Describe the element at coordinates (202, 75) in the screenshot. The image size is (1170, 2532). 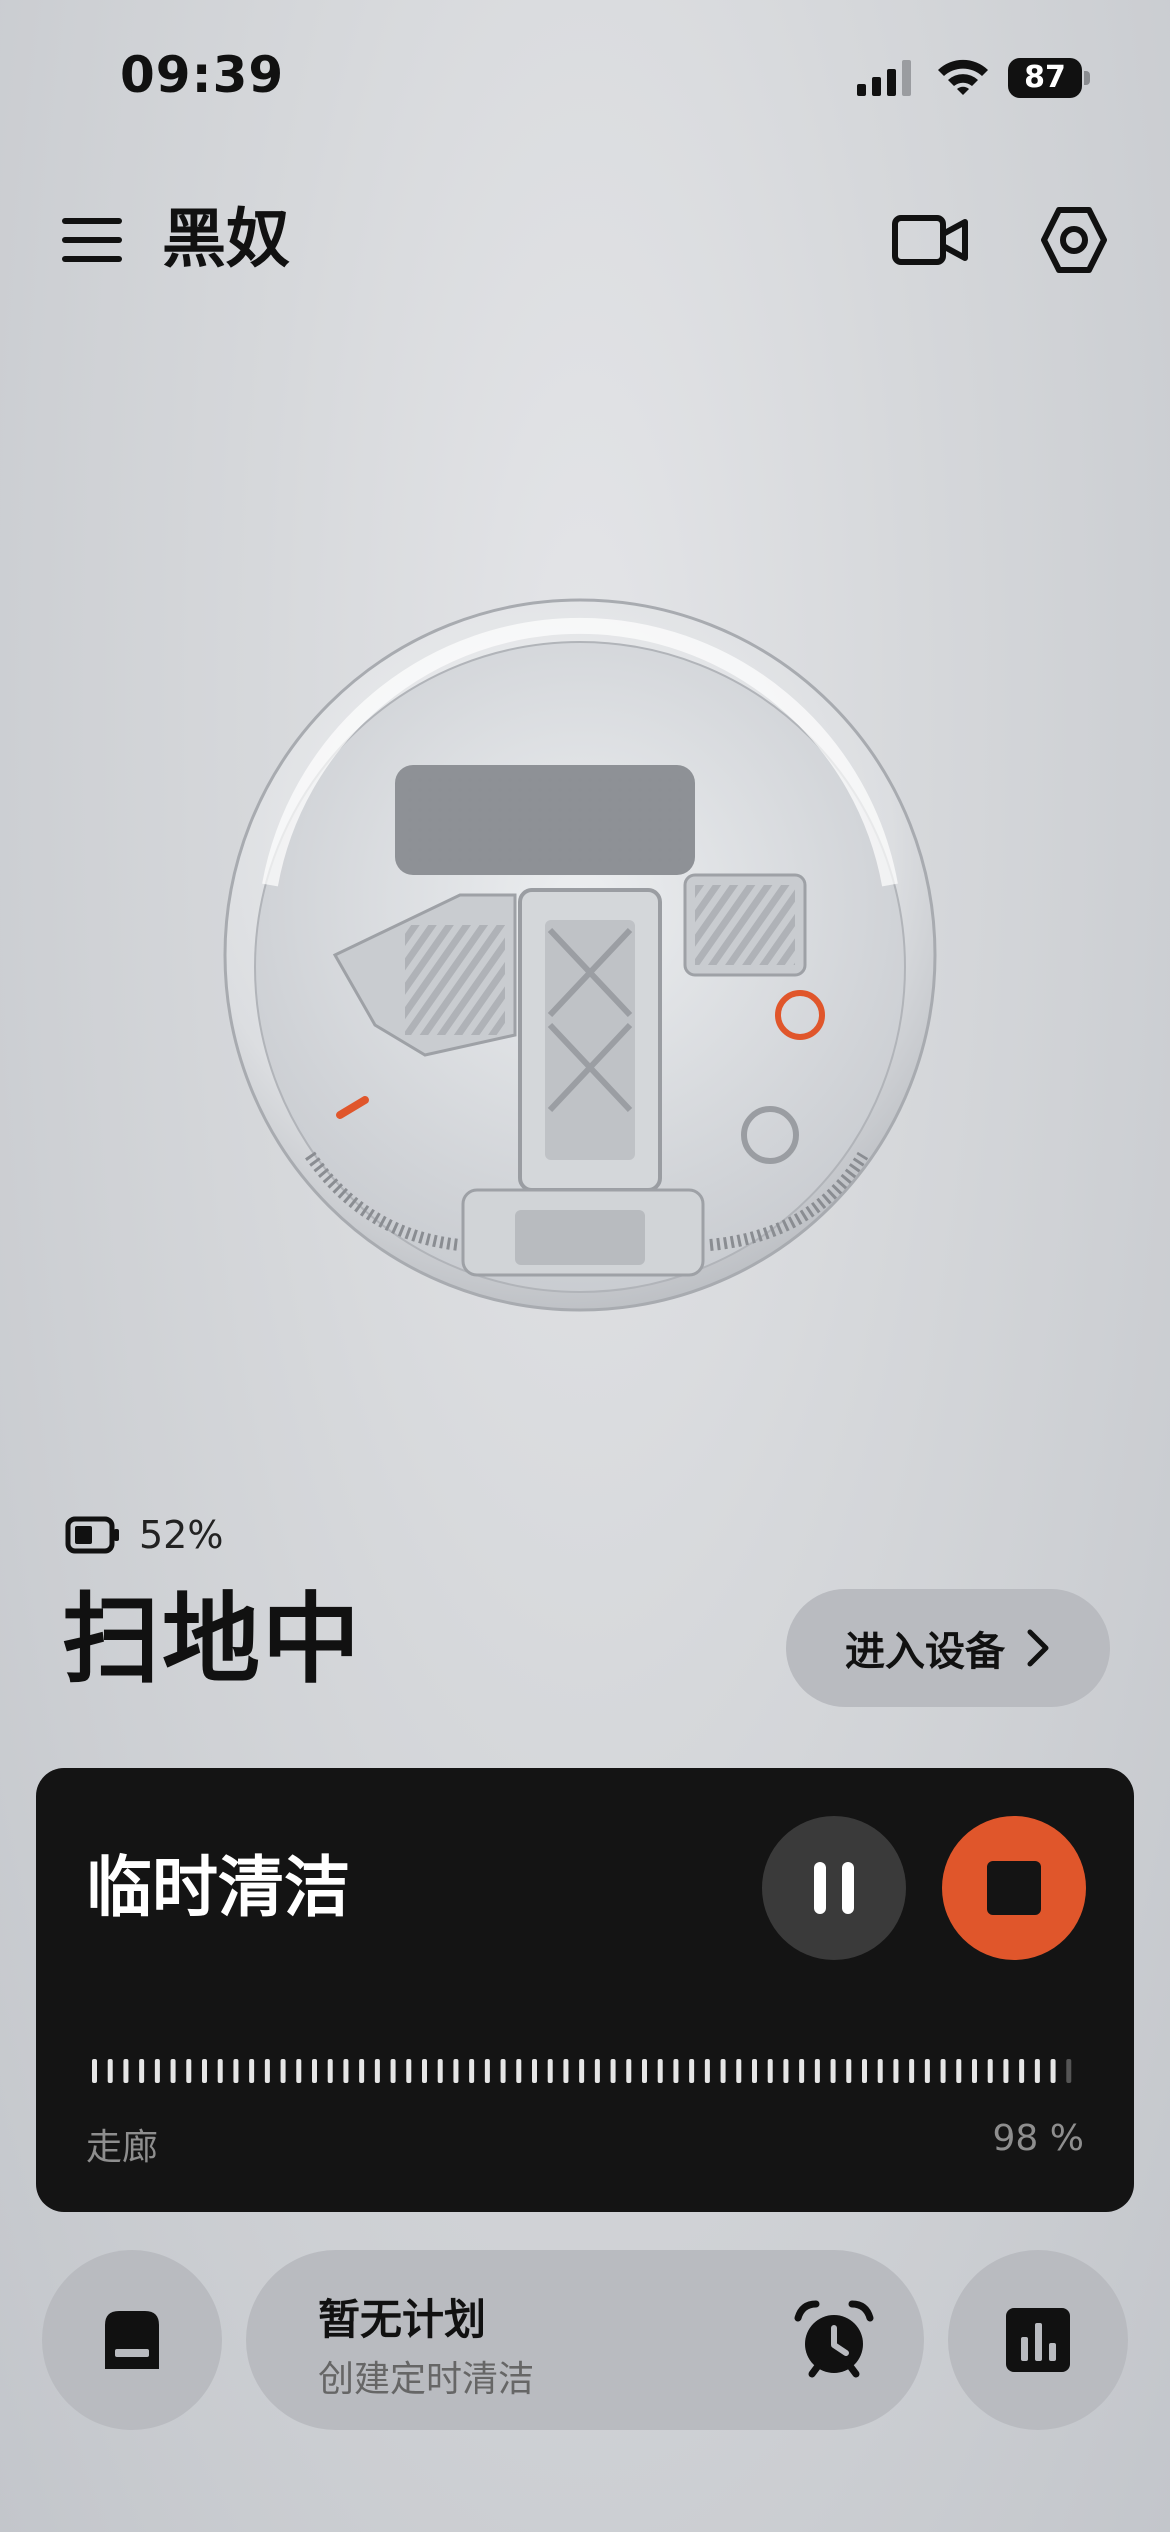
I see `status-time: 09:39` at that location.